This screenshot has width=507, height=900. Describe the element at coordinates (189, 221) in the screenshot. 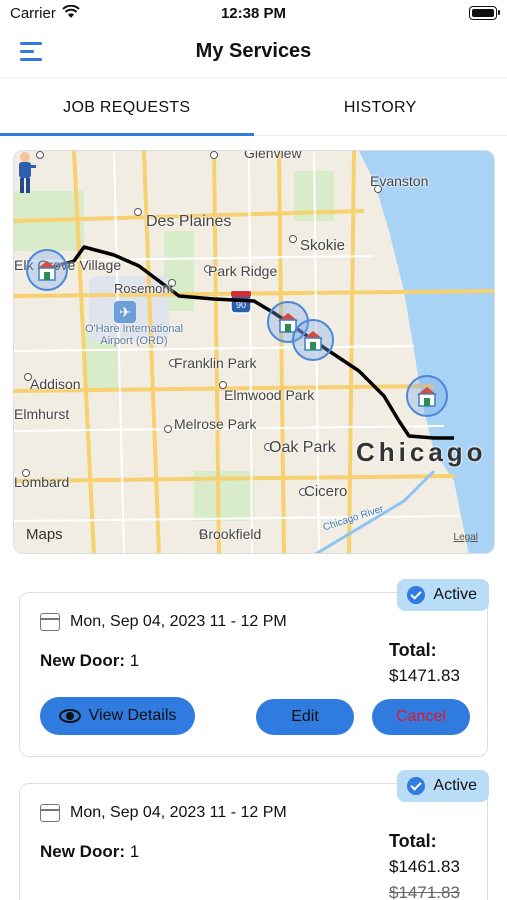

I see `map-label: Des Plaines` at that location.